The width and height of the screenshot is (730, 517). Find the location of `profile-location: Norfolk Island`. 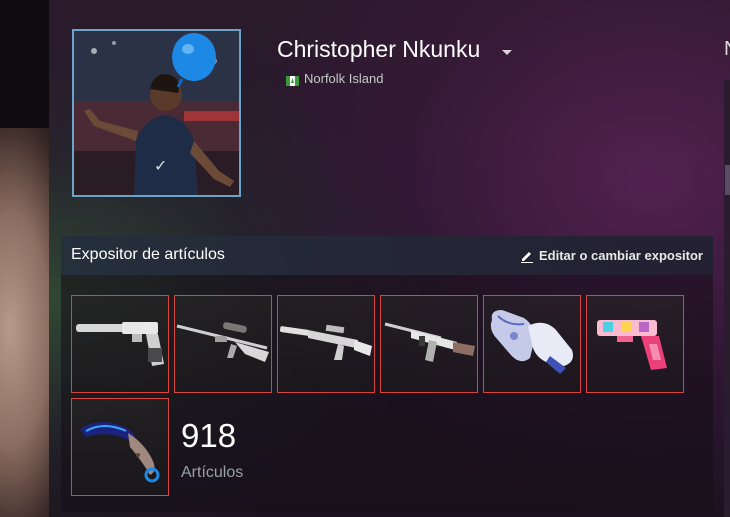

profile-location: Norfolk Island is located at coordinates (334, 78).